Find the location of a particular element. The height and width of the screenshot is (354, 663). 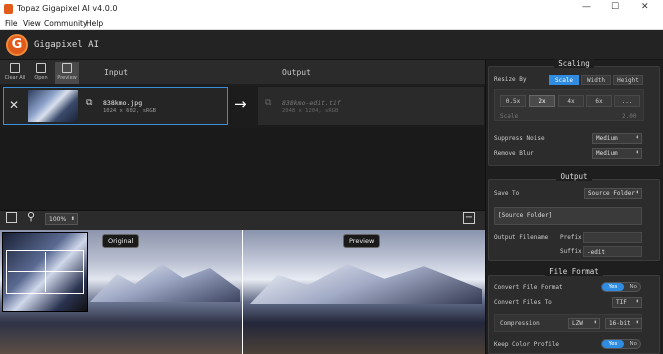

scaling-header: Scaling is located at coordinates (574, 63).